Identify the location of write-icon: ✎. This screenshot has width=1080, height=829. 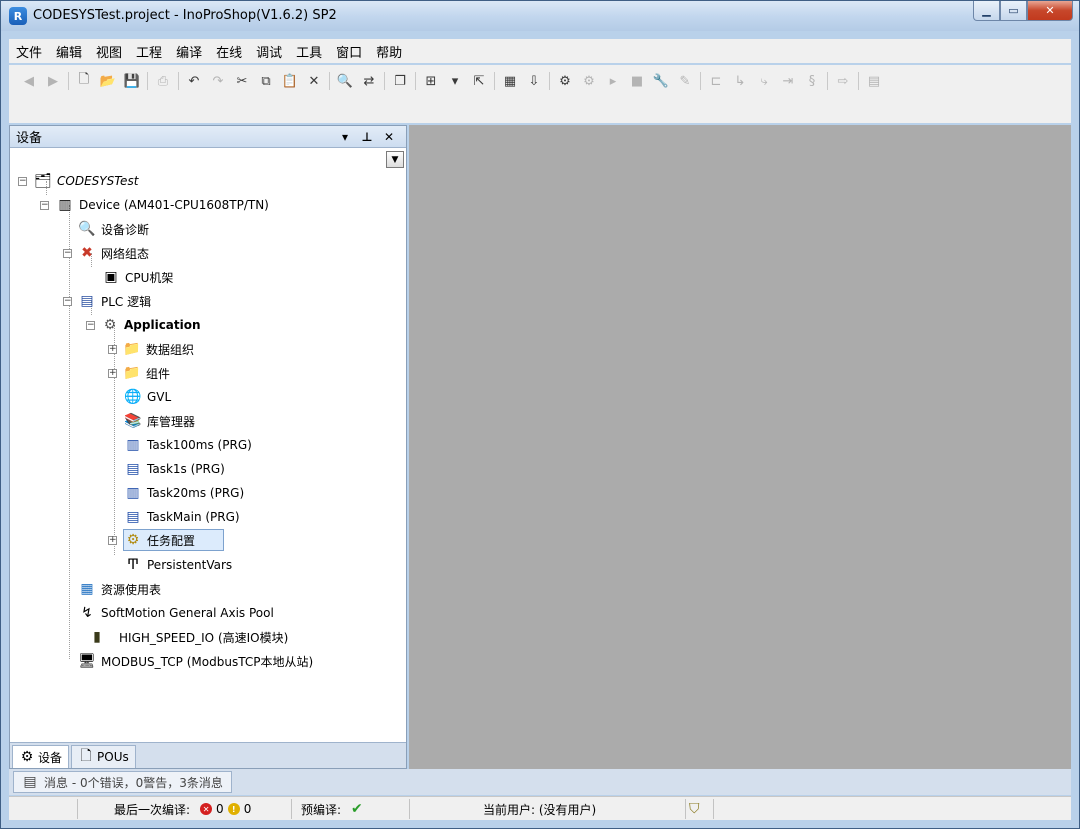
(685, 81).